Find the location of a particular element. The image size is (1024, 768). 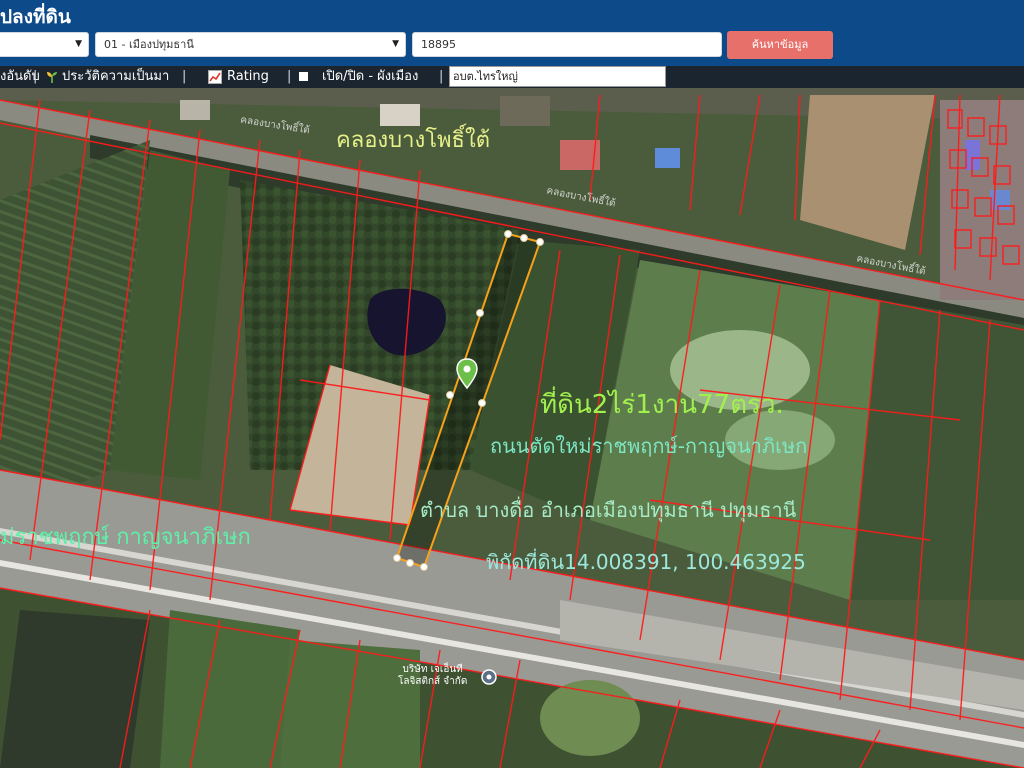

toolbar-item-rating-label: Rating is located at coordinates (248, 76).